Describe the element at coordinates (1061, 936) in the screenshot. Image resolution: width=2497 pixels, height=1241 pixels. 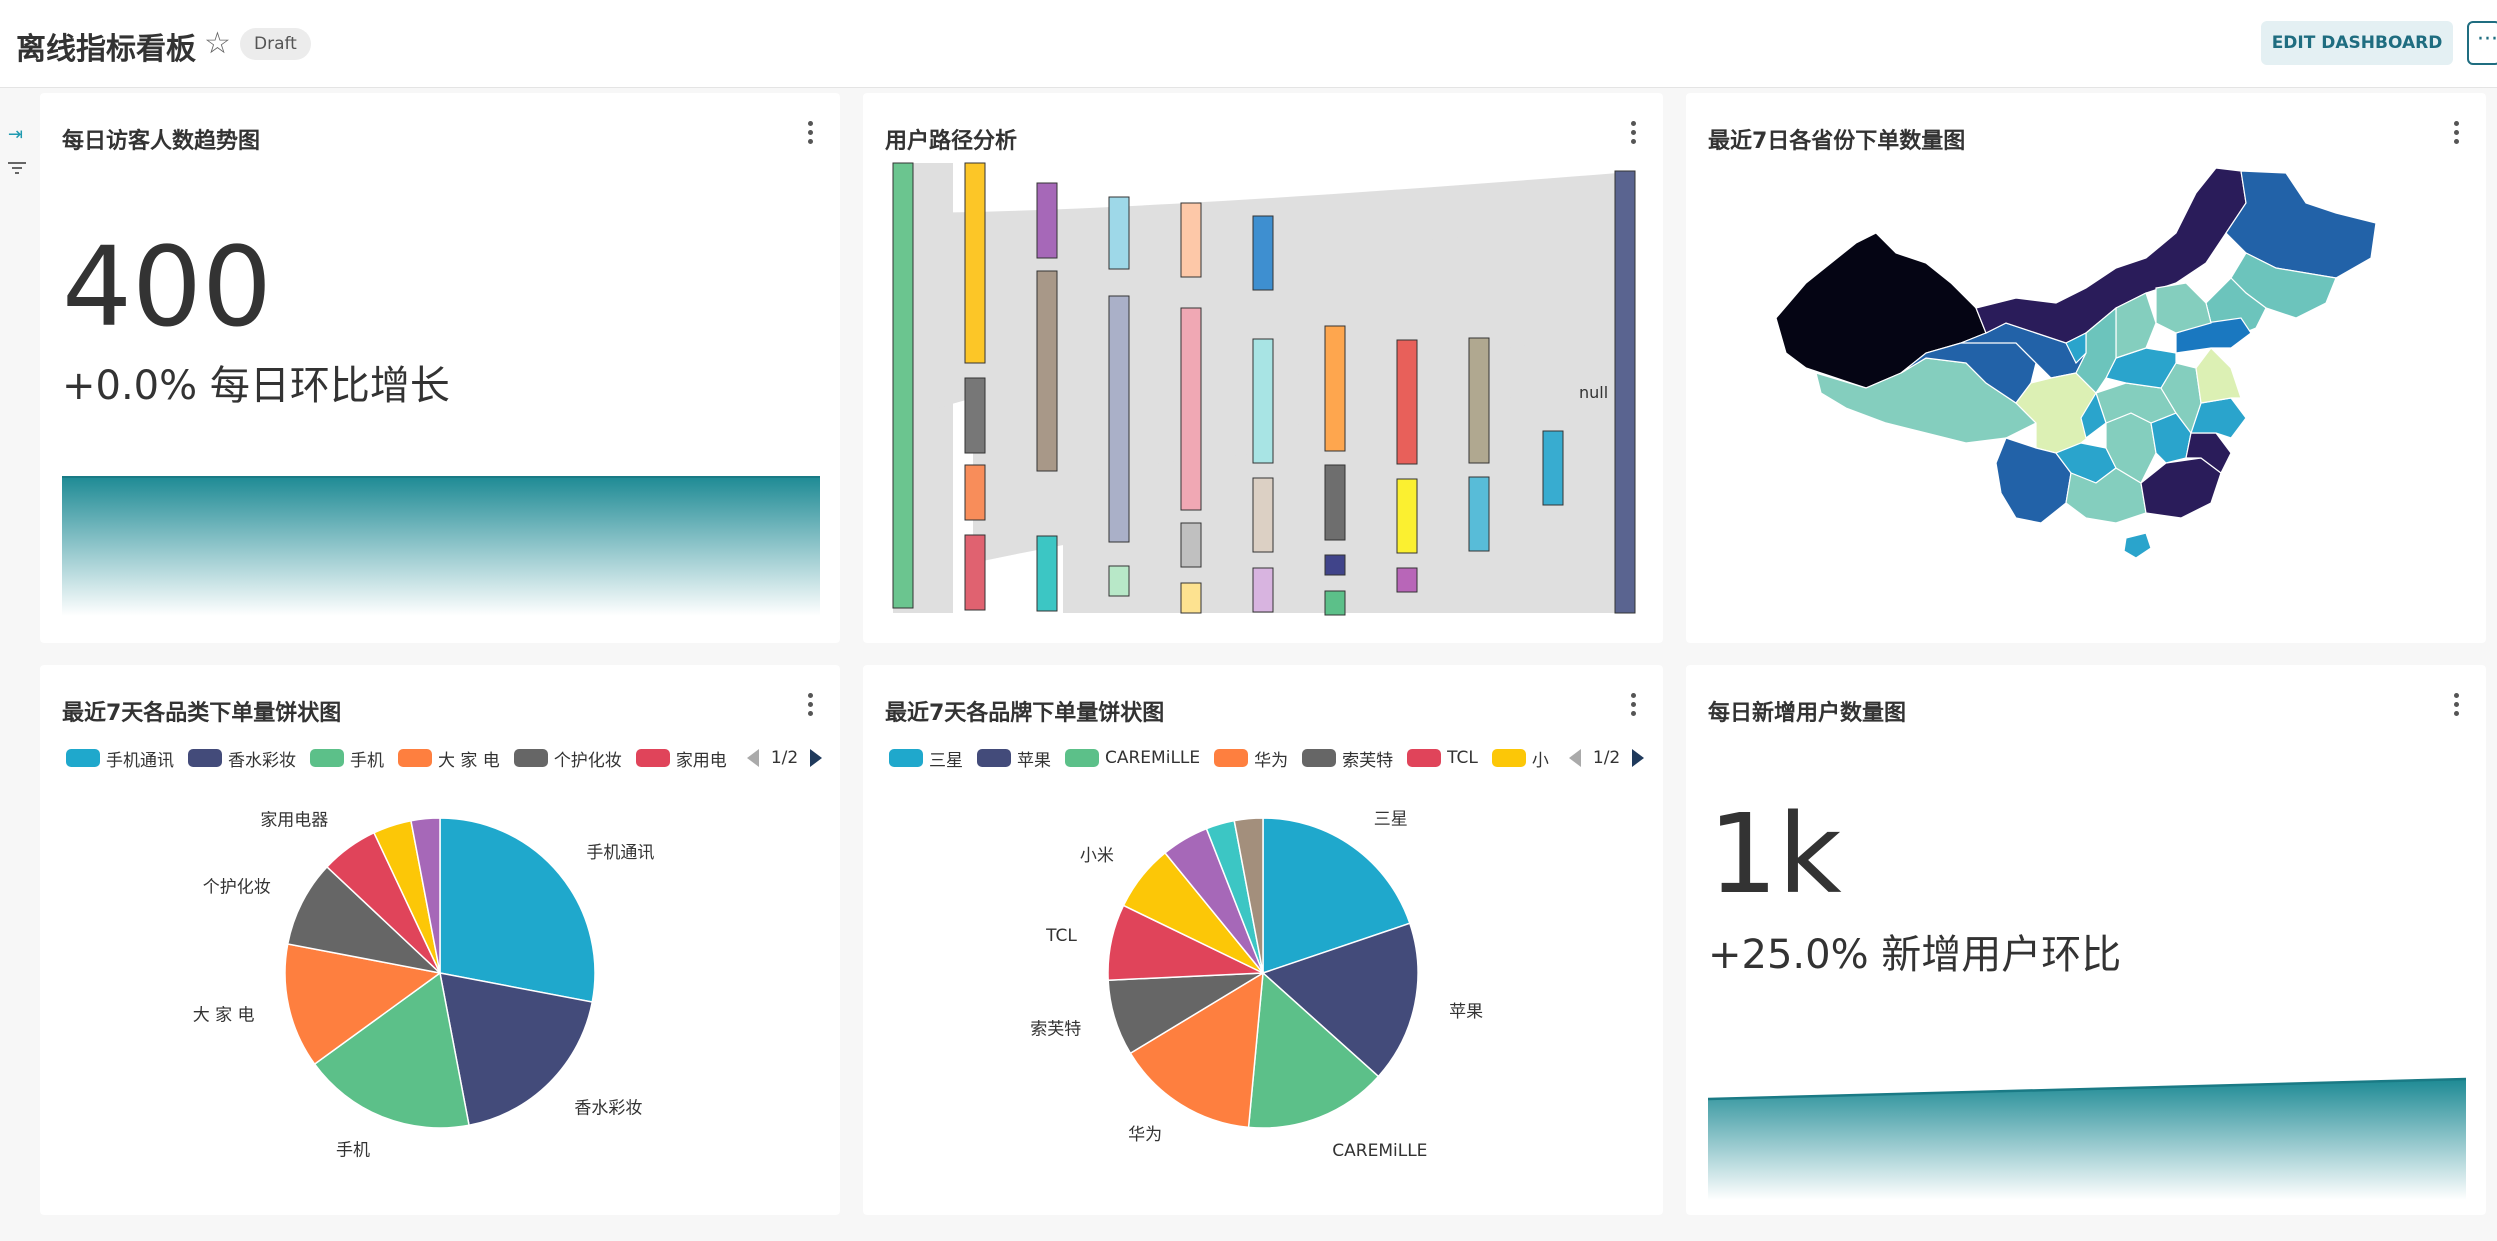
I see `pie-slice-label: TCL` at that location.